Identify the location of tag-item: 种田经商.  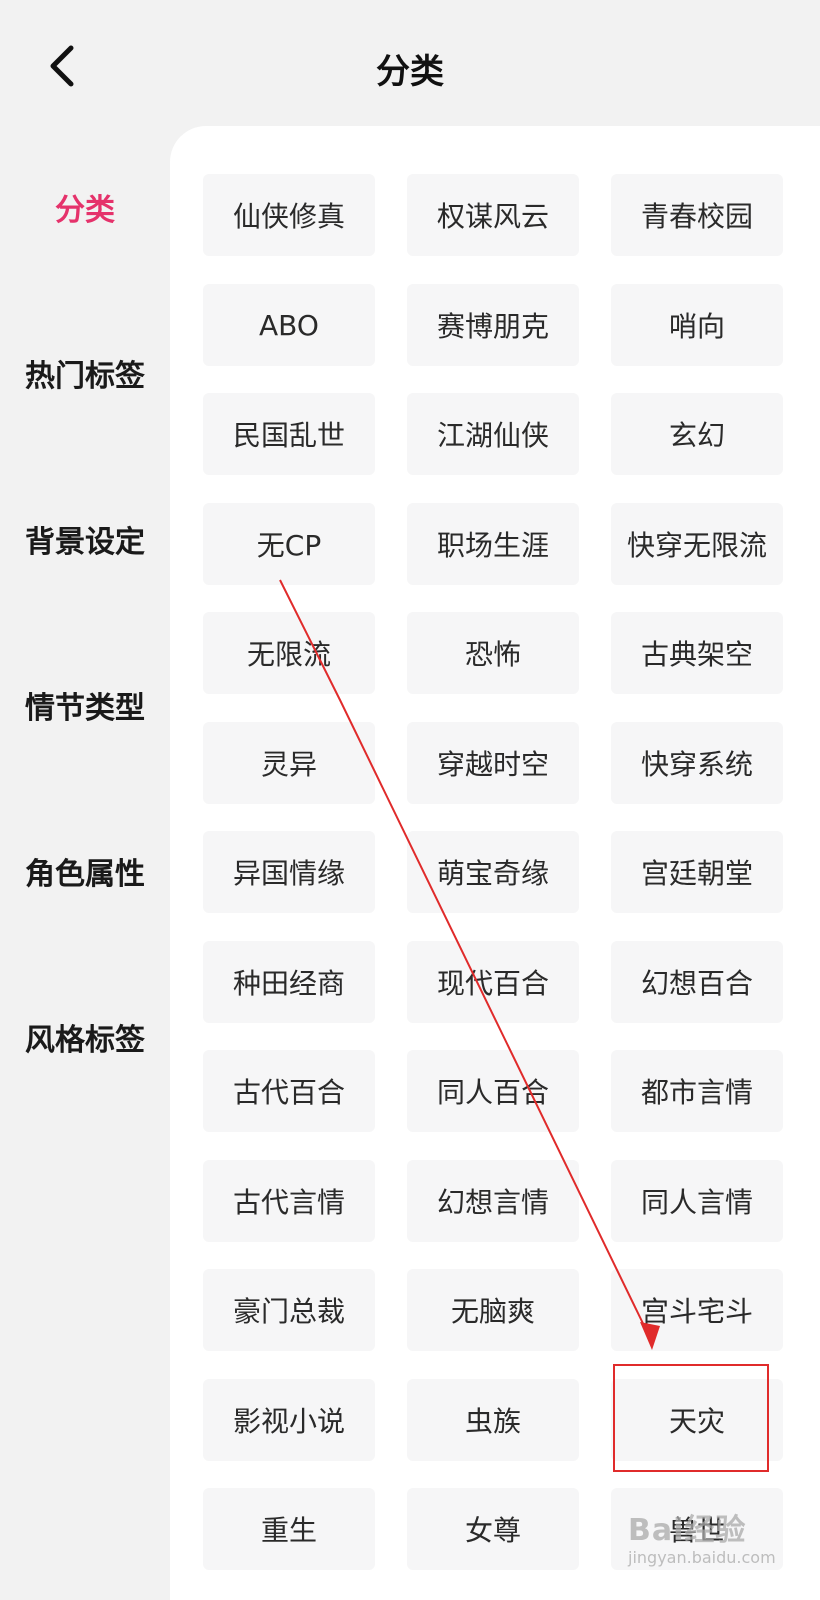
(289, 982).